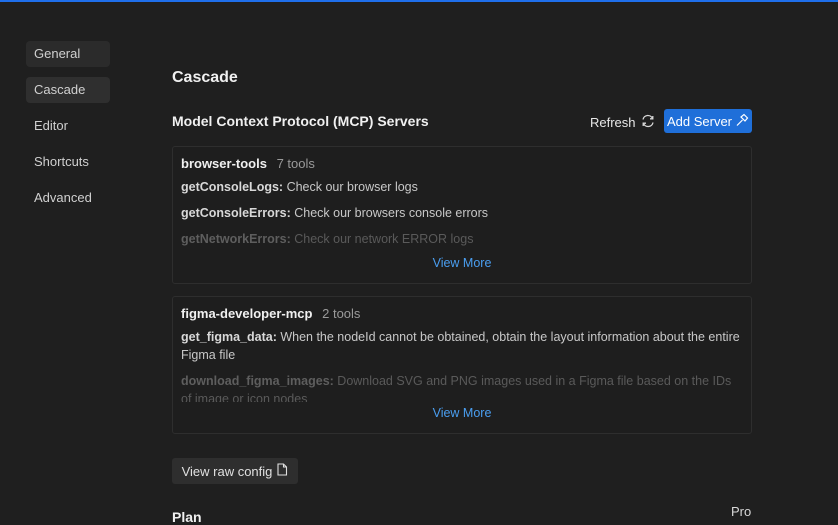 Image resolution: width=838 pixels, height=525 pixels. I want to click on server-tool-count: 2 tools, so click(341, 313).